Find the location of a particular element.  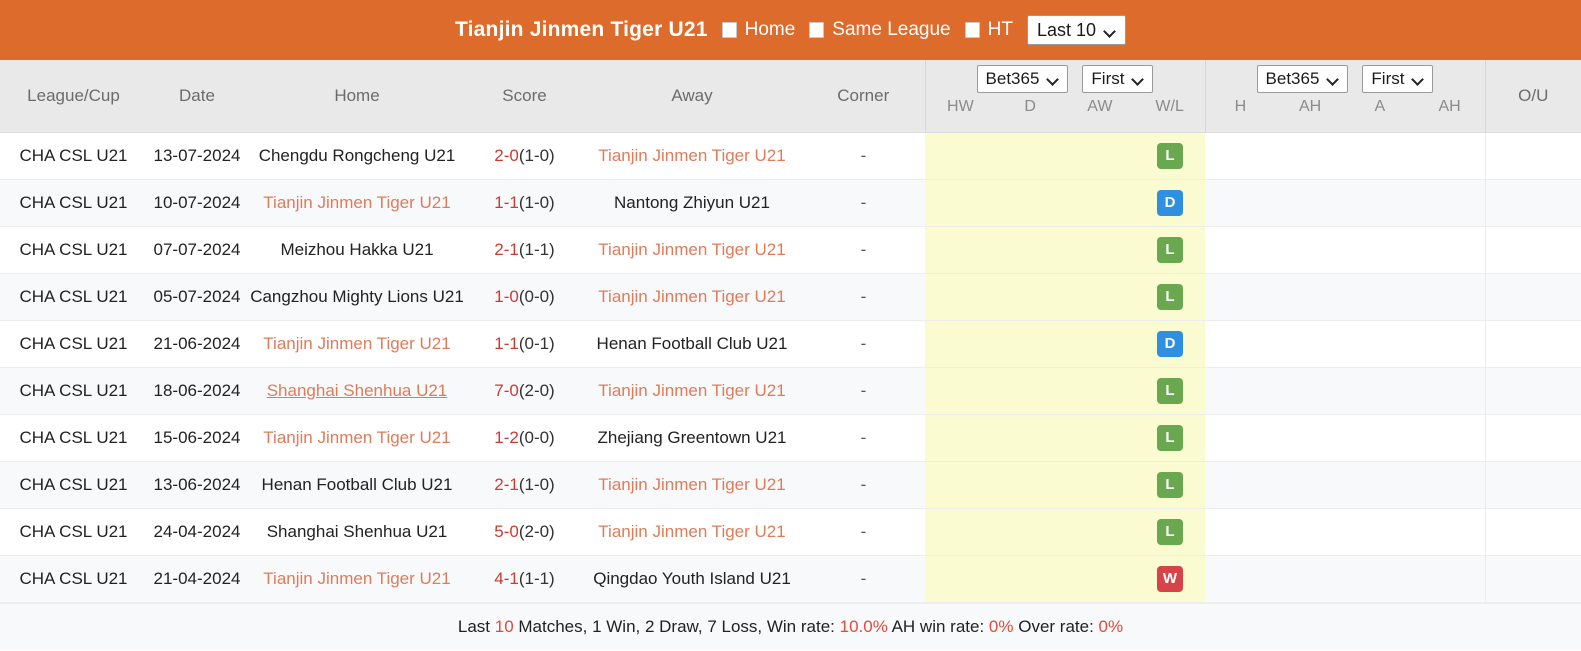

cell-ou is located at coordinates (1532, 344).